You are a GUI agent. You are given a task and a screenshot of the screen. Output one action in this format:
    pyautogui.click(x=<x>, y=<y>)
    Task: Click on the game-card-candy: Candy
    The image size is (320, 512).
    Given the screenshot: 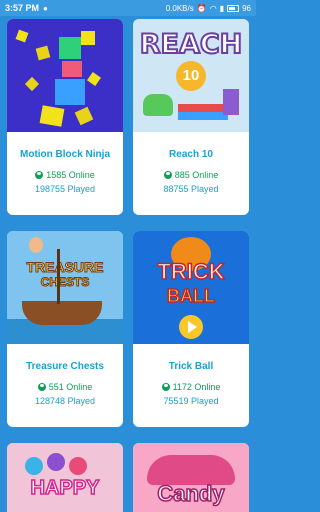 What is the action you would take?
    pyautogui.click(x=191, y=477)
    